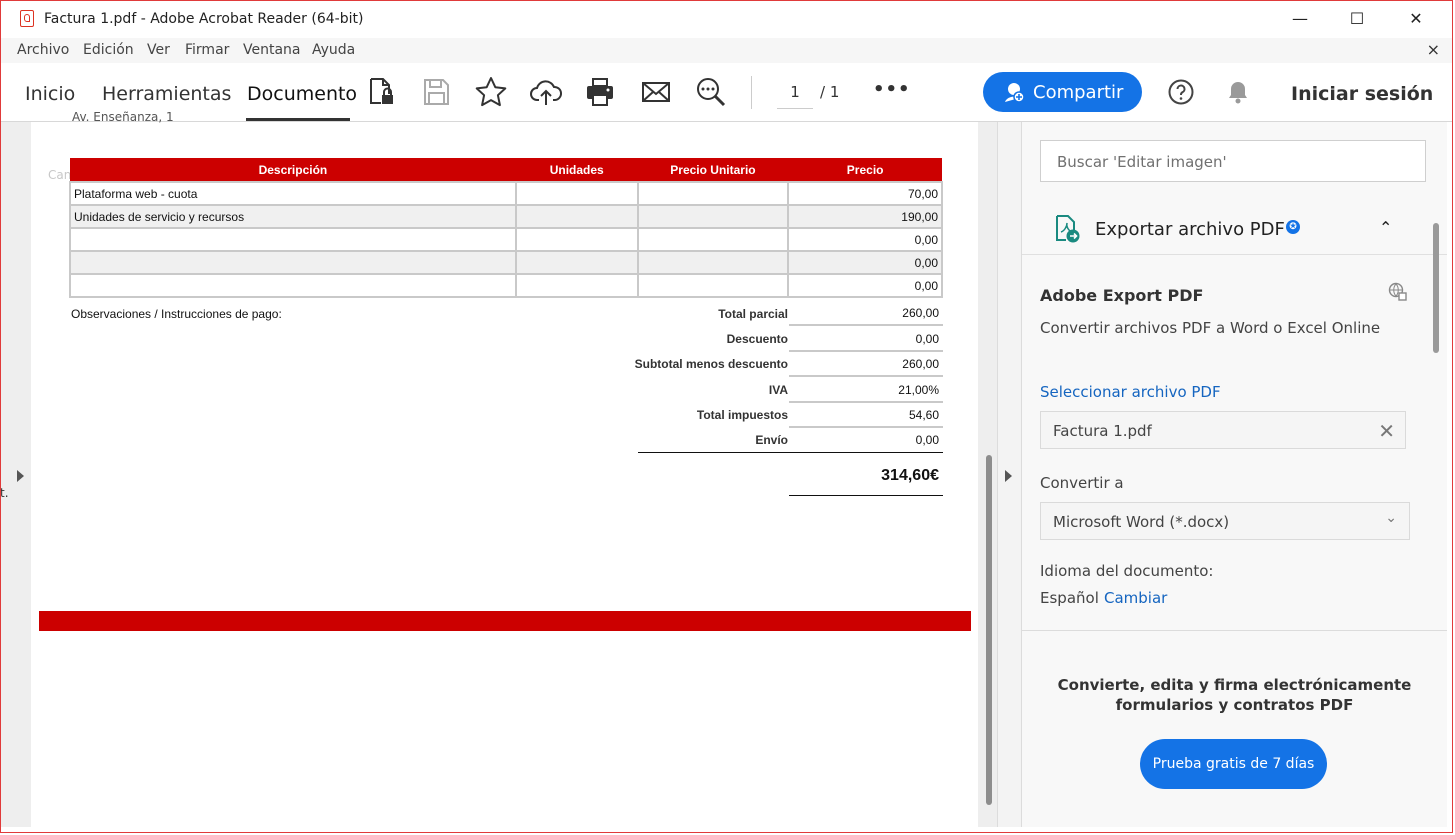  Describe the element at coordinates (1122, 295) in the screenshot. I see `service-title: Adobe Export PDF` at that location.